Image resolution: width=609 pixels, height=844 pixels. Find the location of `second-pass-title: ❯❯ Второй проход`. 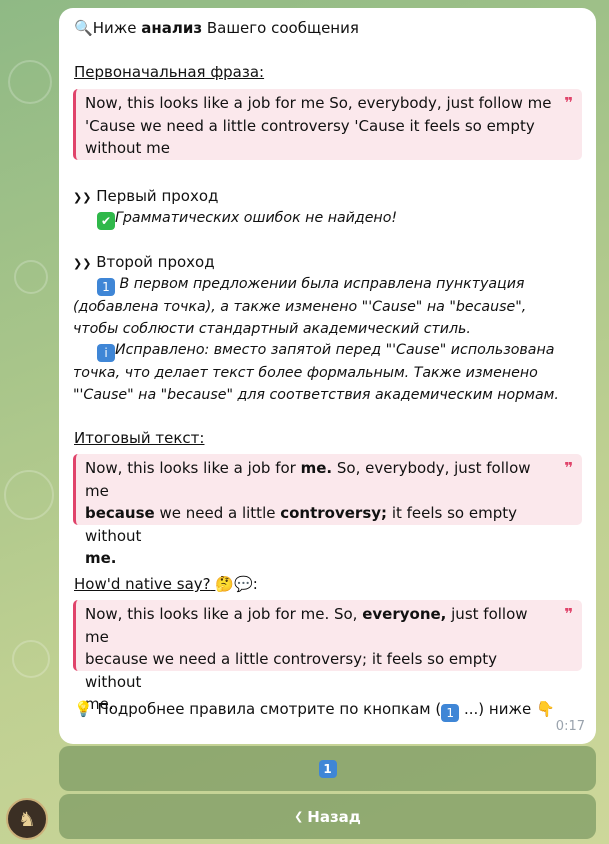

second-pass-title: ❯❯ Второй проход is located at coordinates (144, 262).